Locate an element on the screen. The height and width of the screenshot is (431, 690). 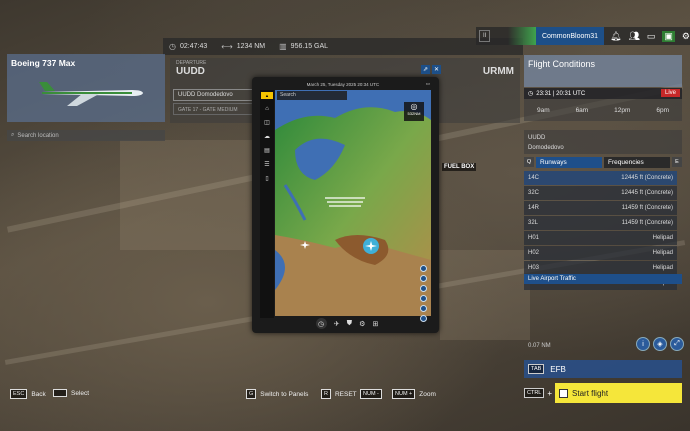
settings-app-icon: ⚙ is located at coordinates (362, 324).